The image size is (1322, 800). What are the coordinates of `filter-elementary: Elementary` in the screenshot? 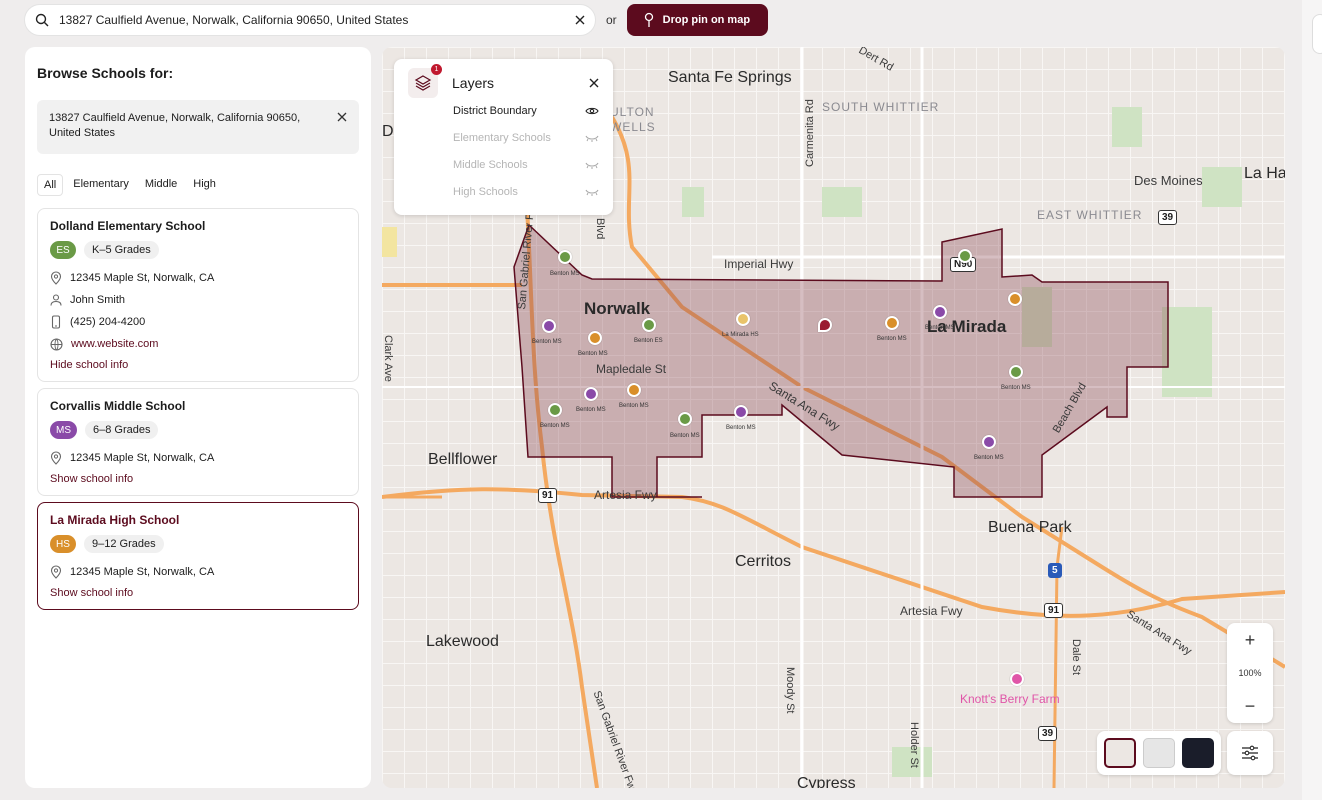 It's located at (101, 185).